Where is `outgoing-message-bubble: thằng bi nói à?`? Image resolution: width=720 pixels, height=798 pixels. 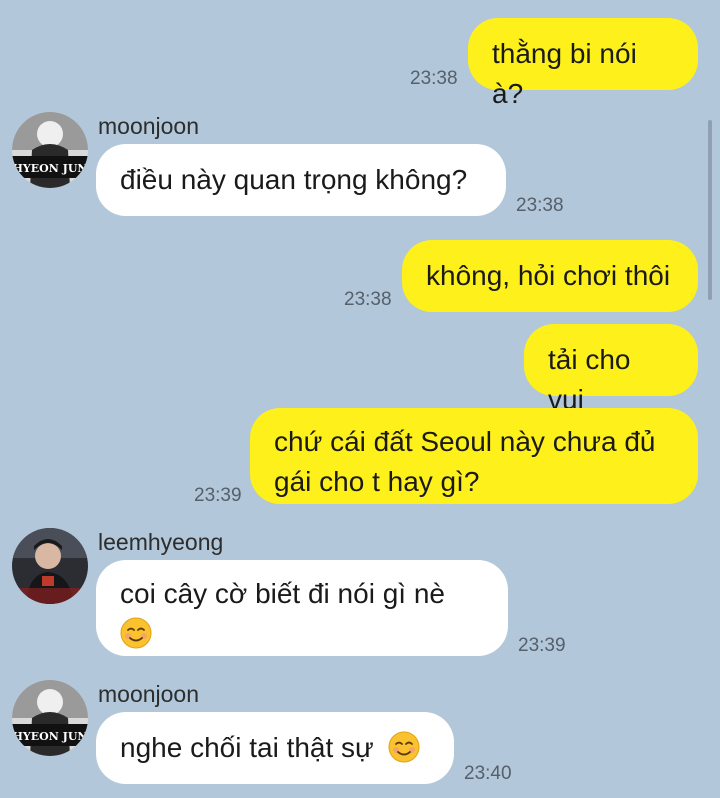 outgoing-message-bubble: thằng bi nói à? is located at coordinates (583, 63).